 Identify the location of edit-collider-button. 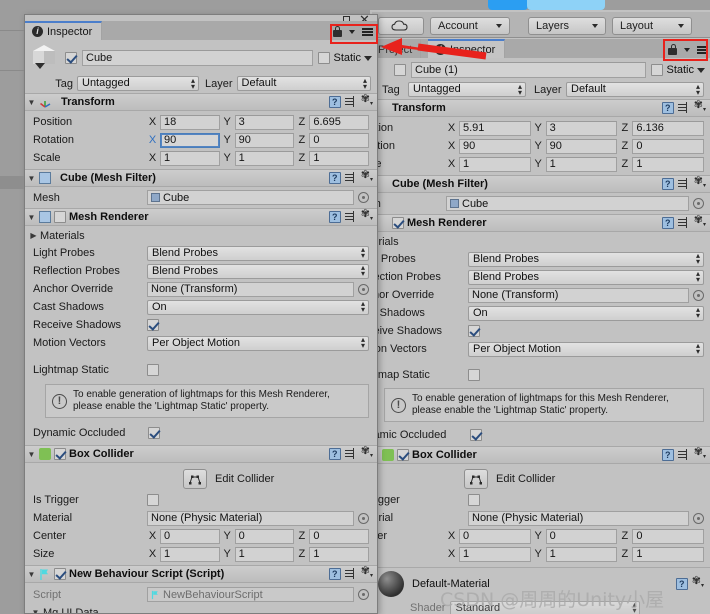
(195, 478).